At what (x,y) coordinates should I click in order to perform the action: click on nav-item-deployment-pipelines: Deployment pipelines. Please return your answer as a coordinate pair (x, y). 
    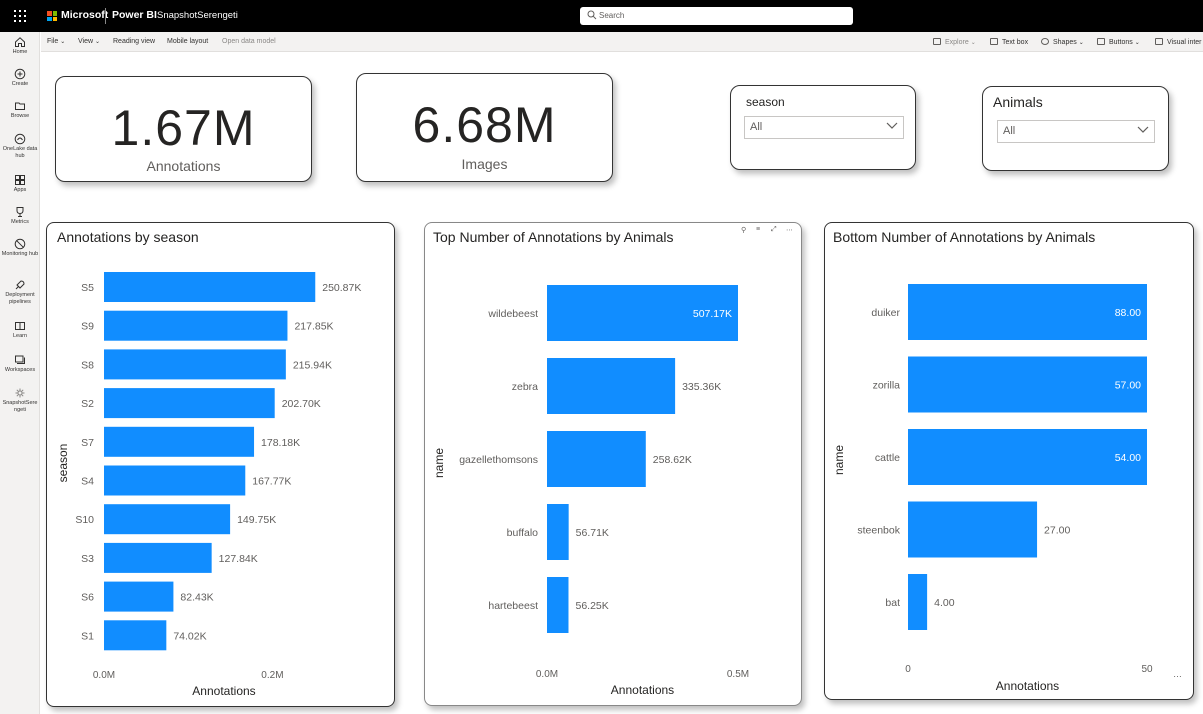
    Looking at the image, I should click on (20, 292).